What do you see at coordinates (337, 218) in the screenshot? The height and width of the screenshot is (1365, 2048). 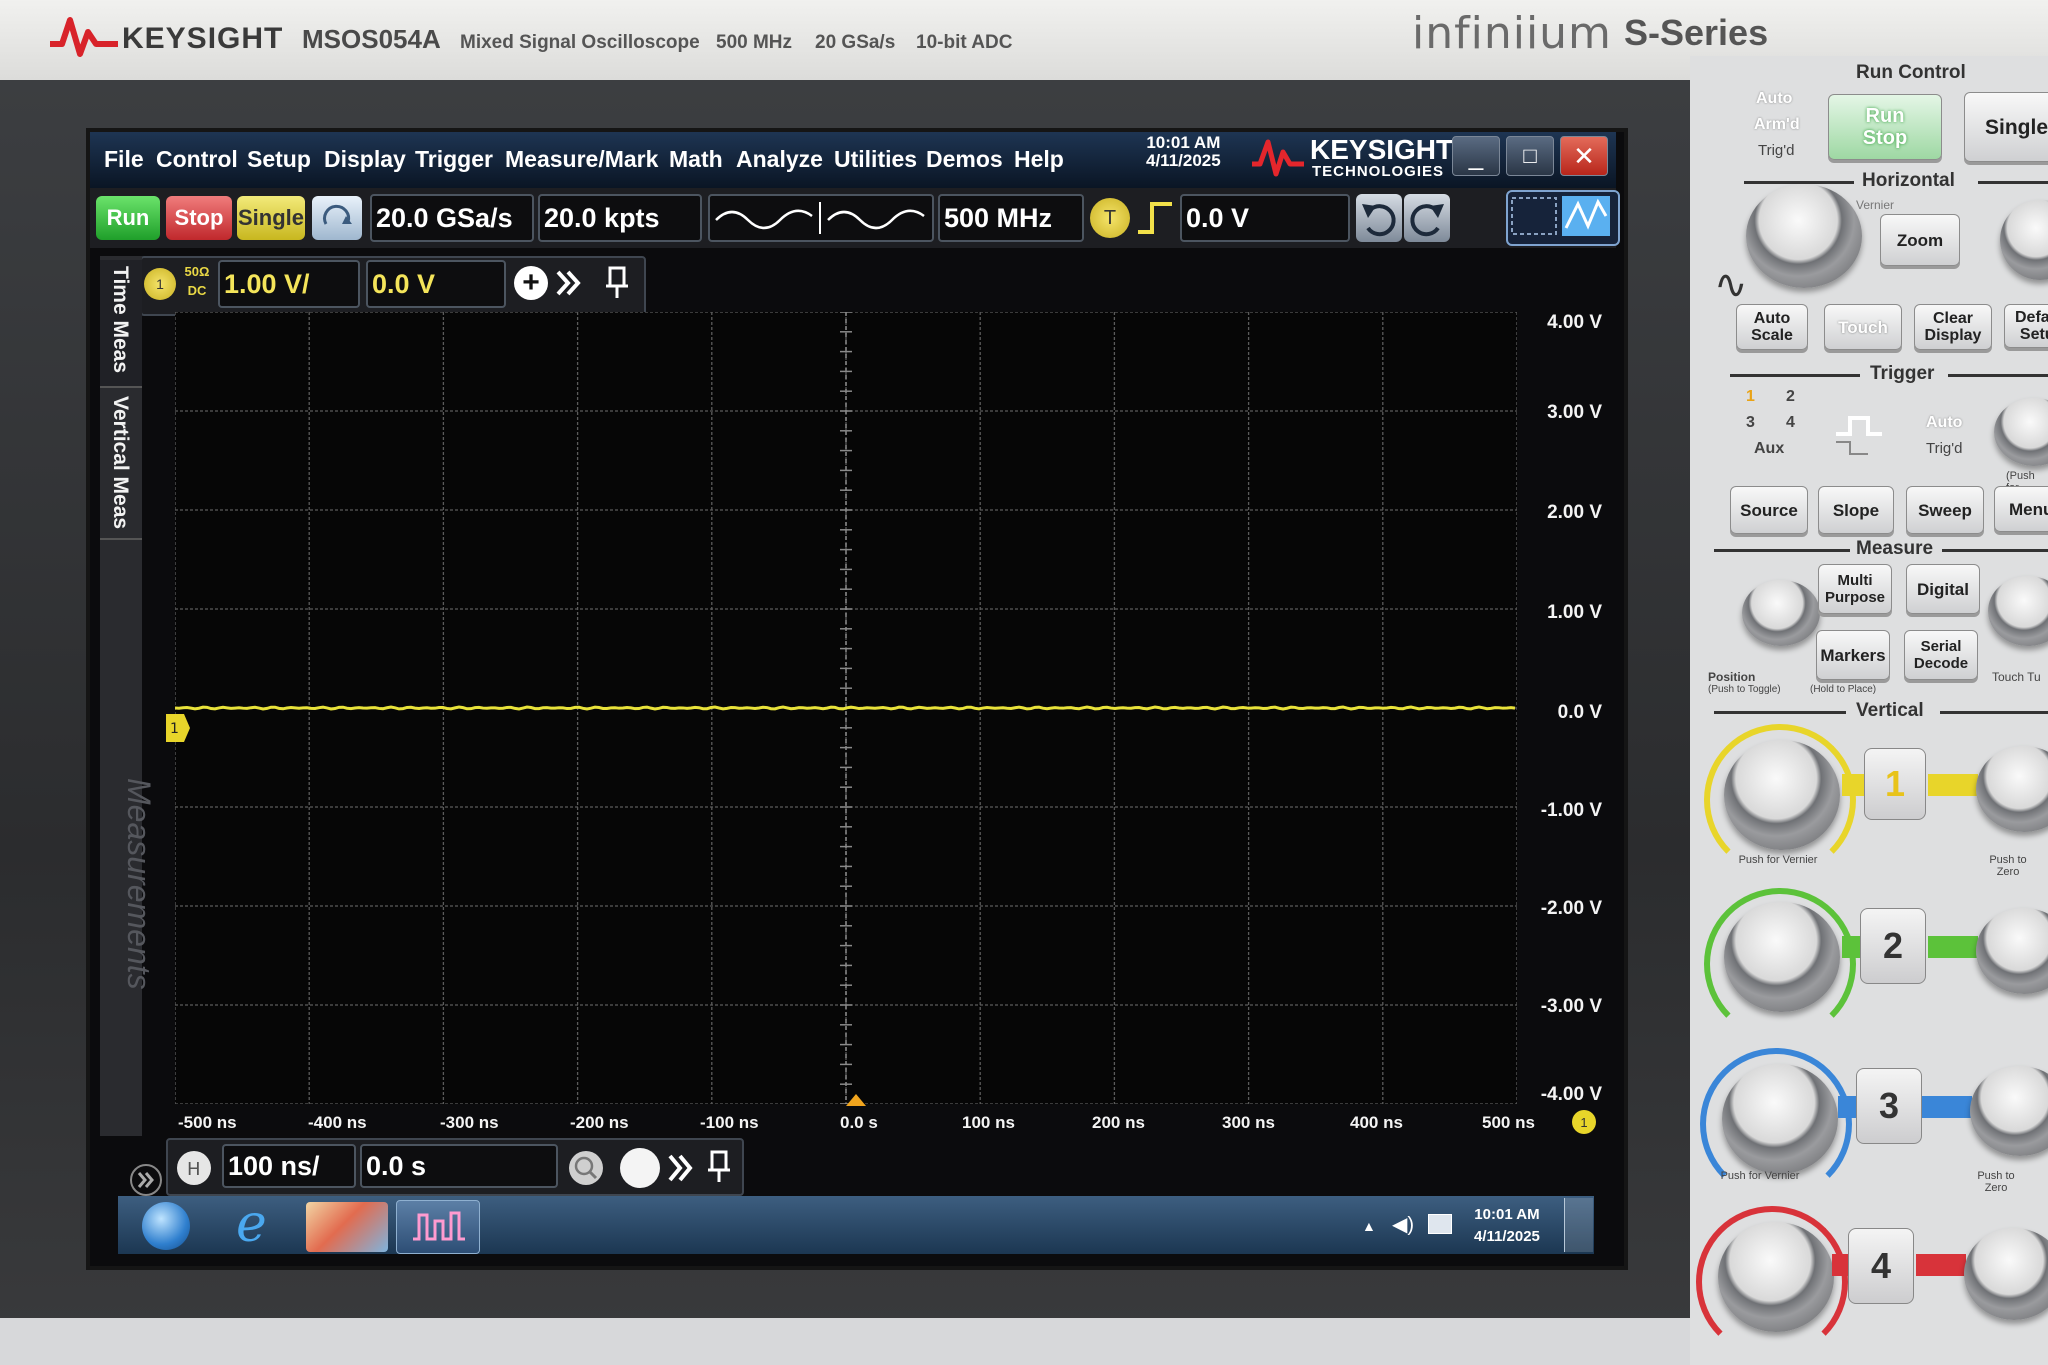 I see `refresh-acquisition-icon` at bounding box center [337, 218].